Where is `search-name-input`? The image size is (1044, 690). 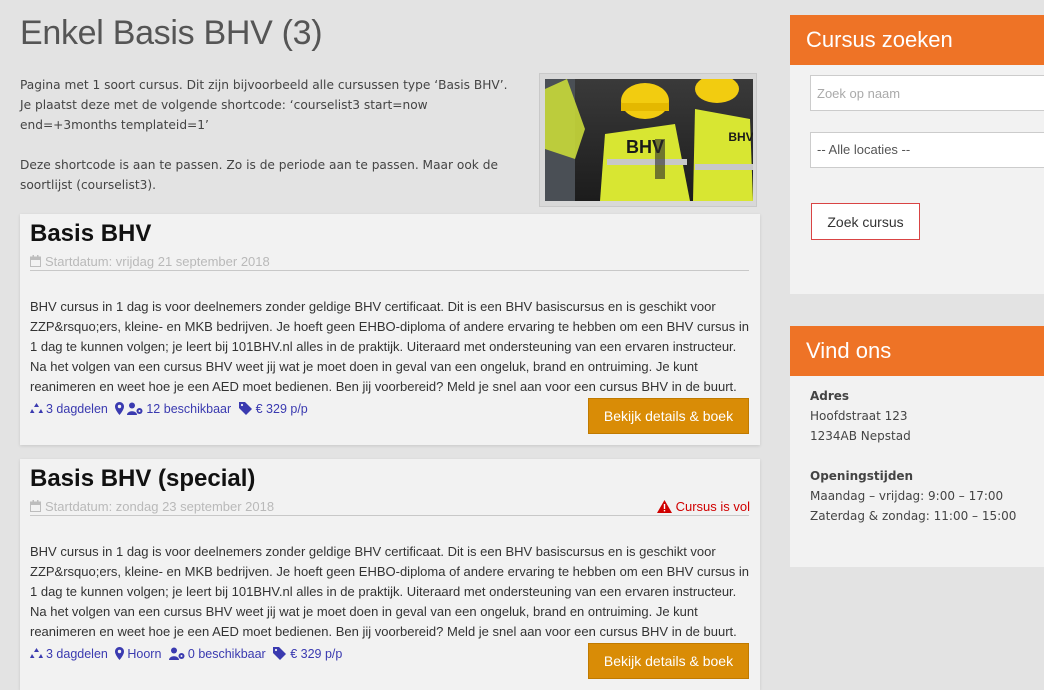 search-name-input is located at coordinates (927, 93).